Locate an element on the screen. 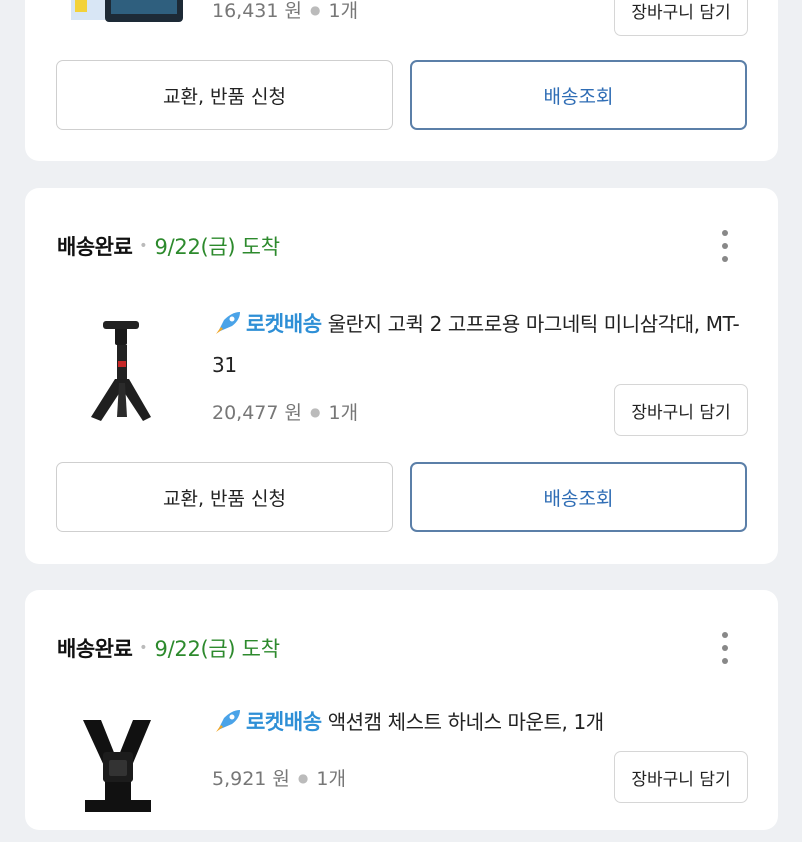 The height and width of the screenshot is (842, 802). price: 16,431 원 is located at coordinates (257, 11).